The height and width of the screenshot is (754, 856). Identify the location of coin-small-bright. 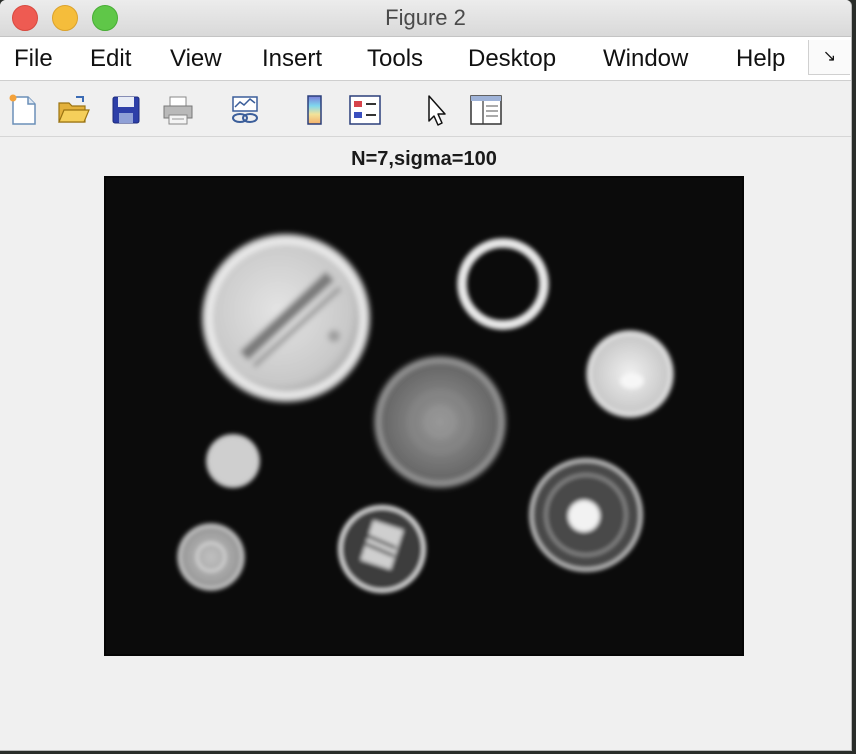
(233, 461).